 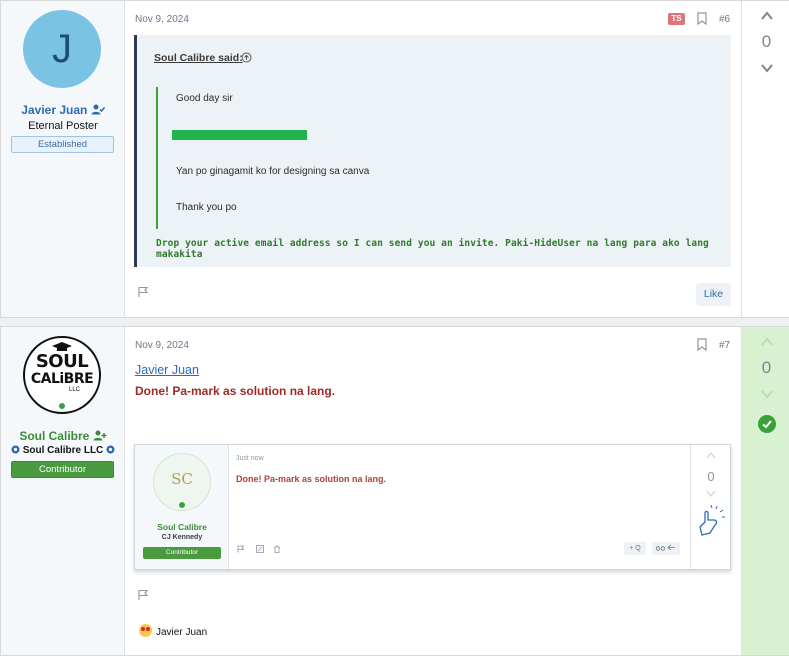 I want to click on inner-quote-bar, so click(x=157, y=158).